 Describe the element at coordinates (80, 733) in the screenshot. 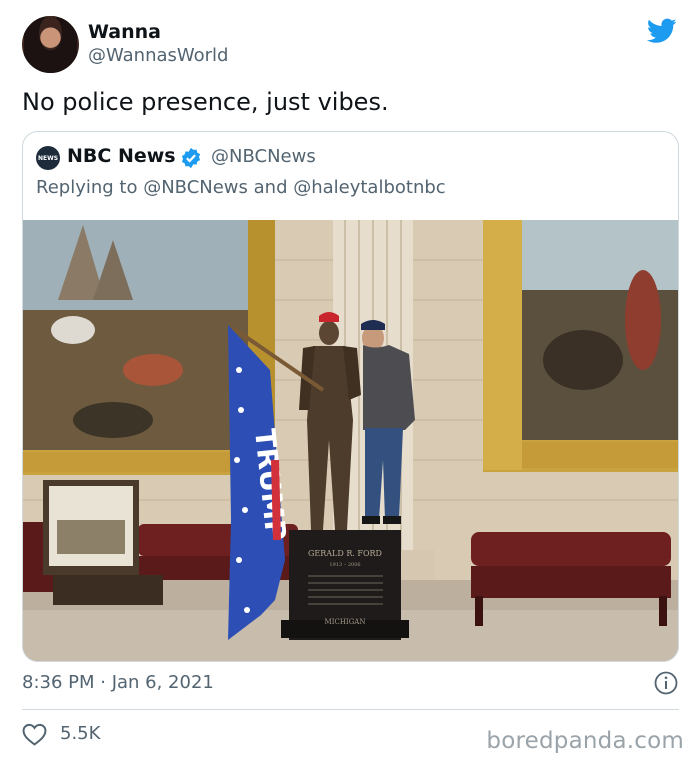

I see `like-count: 5.5K` at that location.